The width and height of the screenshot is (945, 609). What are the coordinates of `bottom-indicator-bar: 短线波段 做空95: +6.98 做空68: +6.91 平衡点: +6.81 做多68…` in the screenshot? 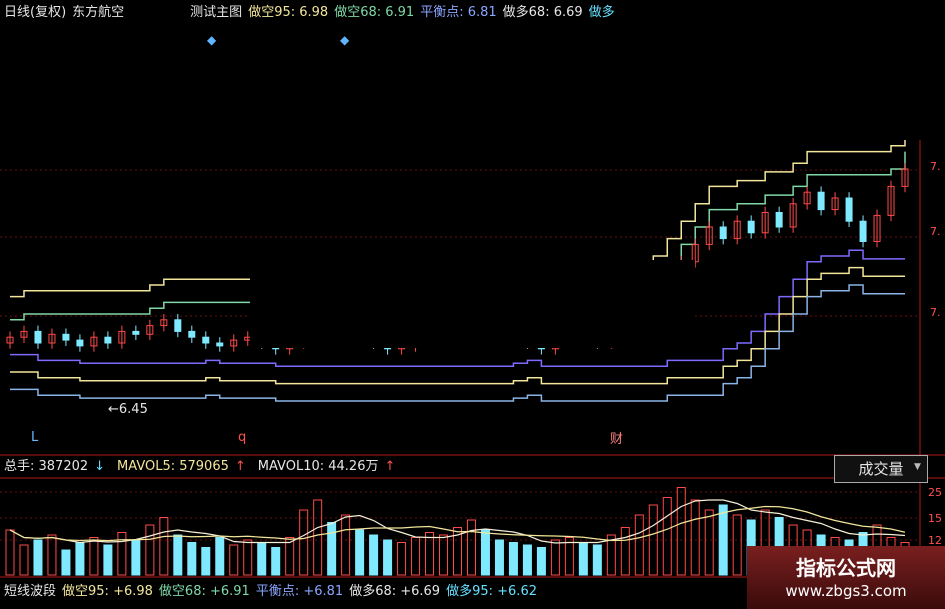 It's located at (273, 592).